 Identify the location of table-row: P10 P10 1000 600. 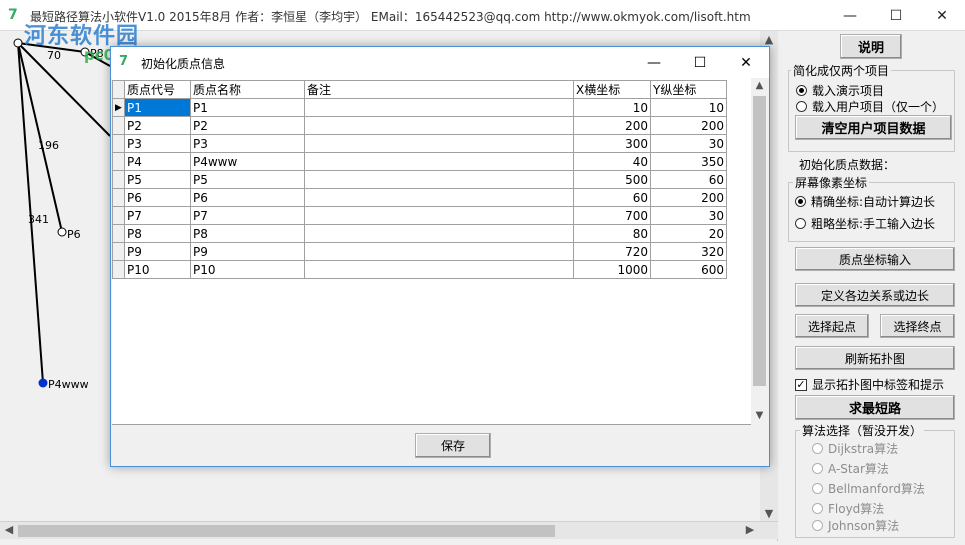
(419, 269).